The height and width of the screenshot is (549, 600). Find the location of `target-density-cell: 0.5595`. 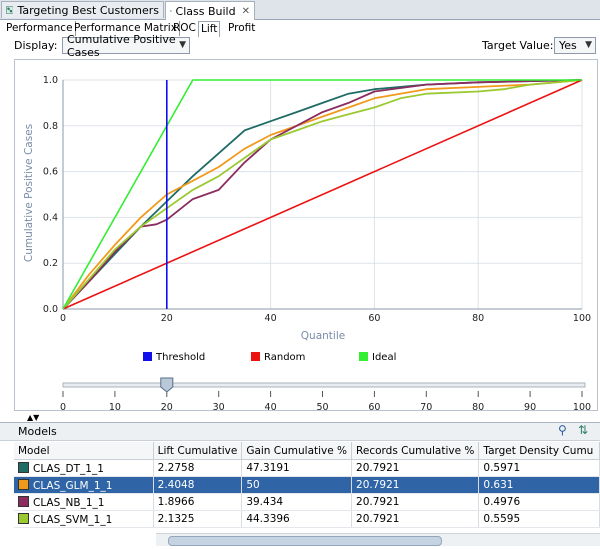

target-density-cell: 0.5595 is located at coordinates (539, 519).